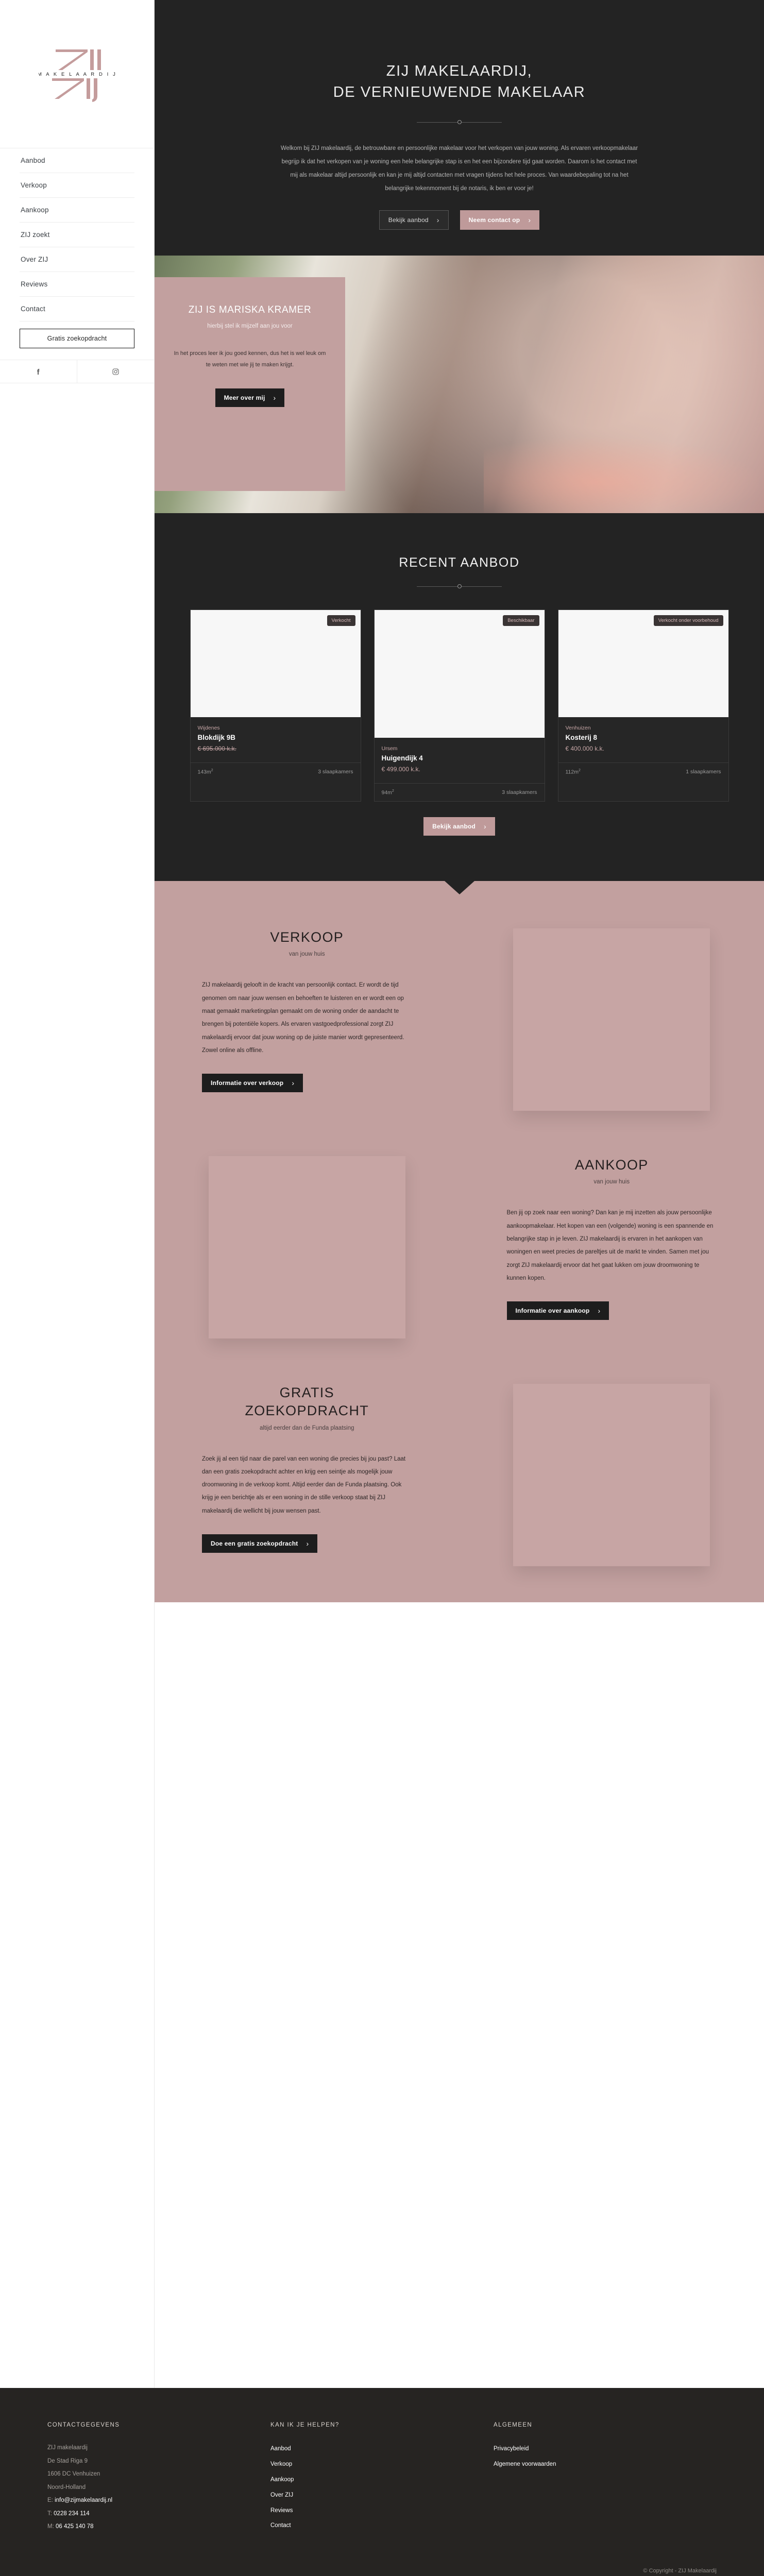  What do you see at coordinates (643, 771) in the screenshot?
I see `property-meta: 112m2 1 slaapkamers` at bounding box center [643, 771].